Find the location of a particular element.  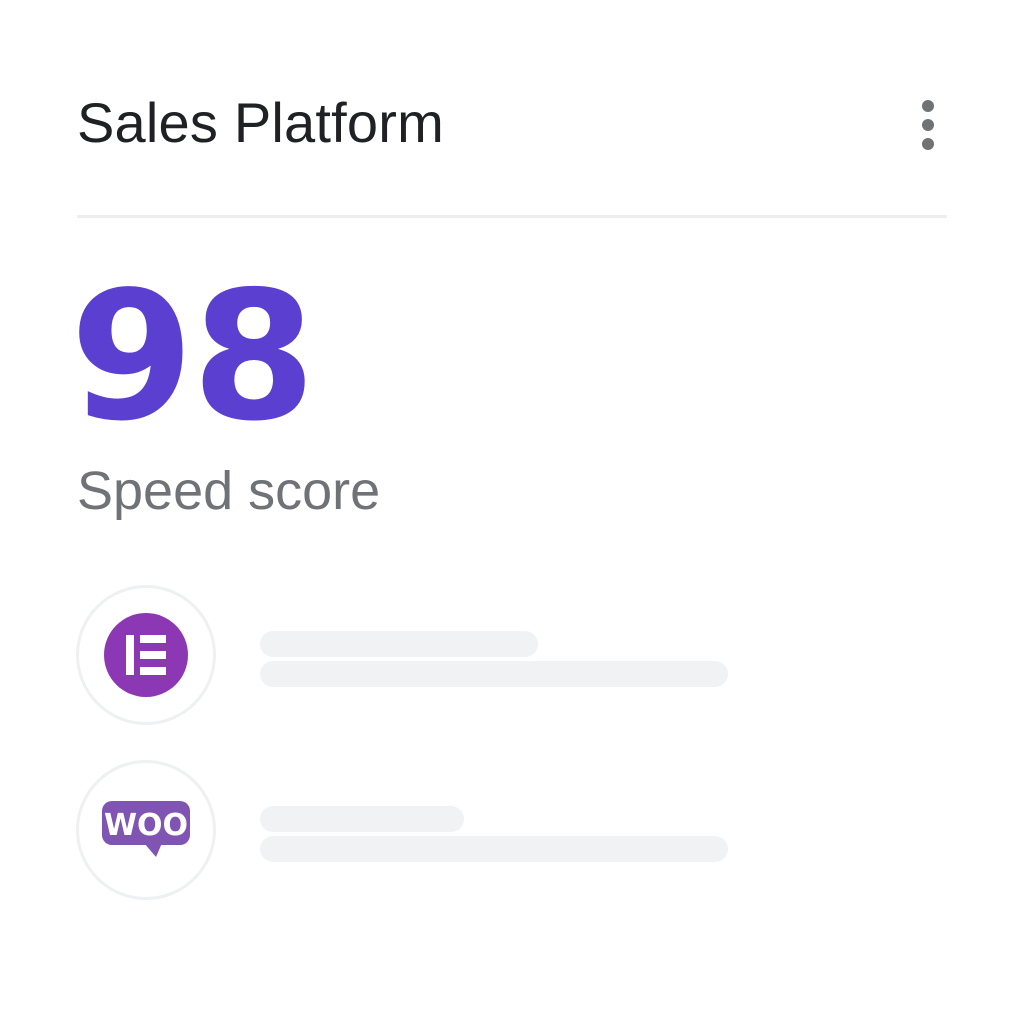

more-vertical-icon is located at coordinates (928, 106).